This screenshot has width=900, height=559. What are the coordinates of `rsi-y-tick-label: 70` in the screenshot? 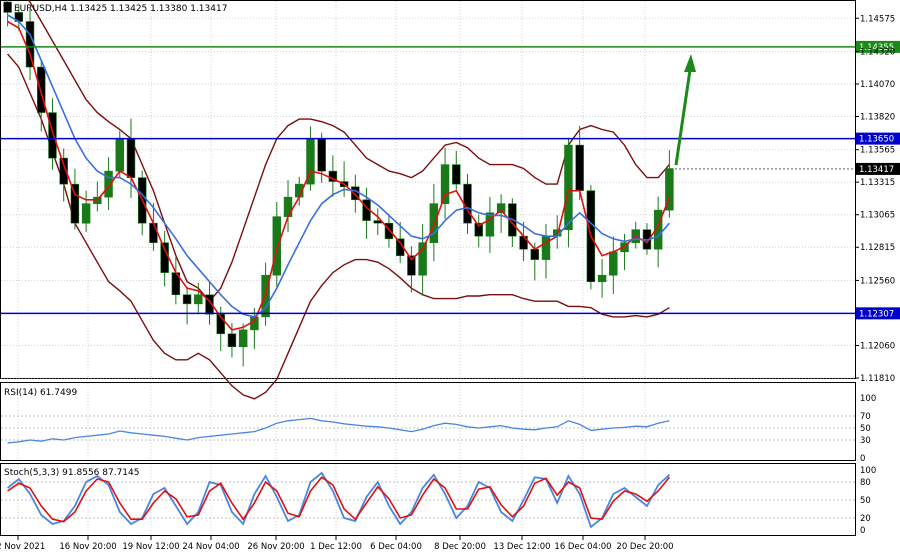 It's located at (865, 417).